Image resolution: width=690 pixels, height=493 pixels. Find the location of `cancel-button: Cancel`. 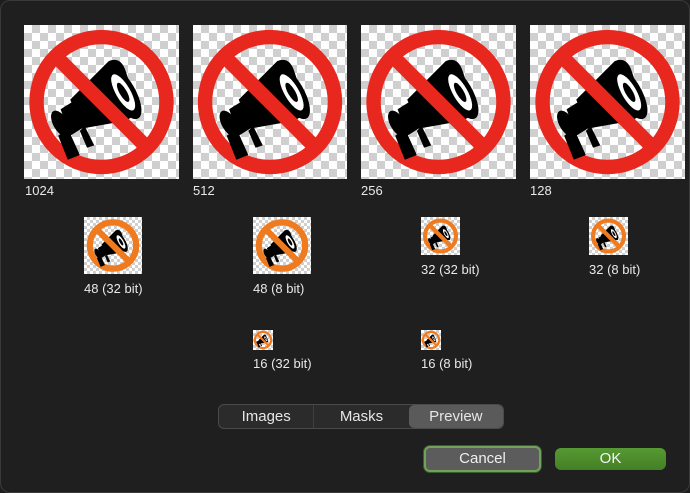

cancel-button: Cancel is located at coordinates (482, 459).